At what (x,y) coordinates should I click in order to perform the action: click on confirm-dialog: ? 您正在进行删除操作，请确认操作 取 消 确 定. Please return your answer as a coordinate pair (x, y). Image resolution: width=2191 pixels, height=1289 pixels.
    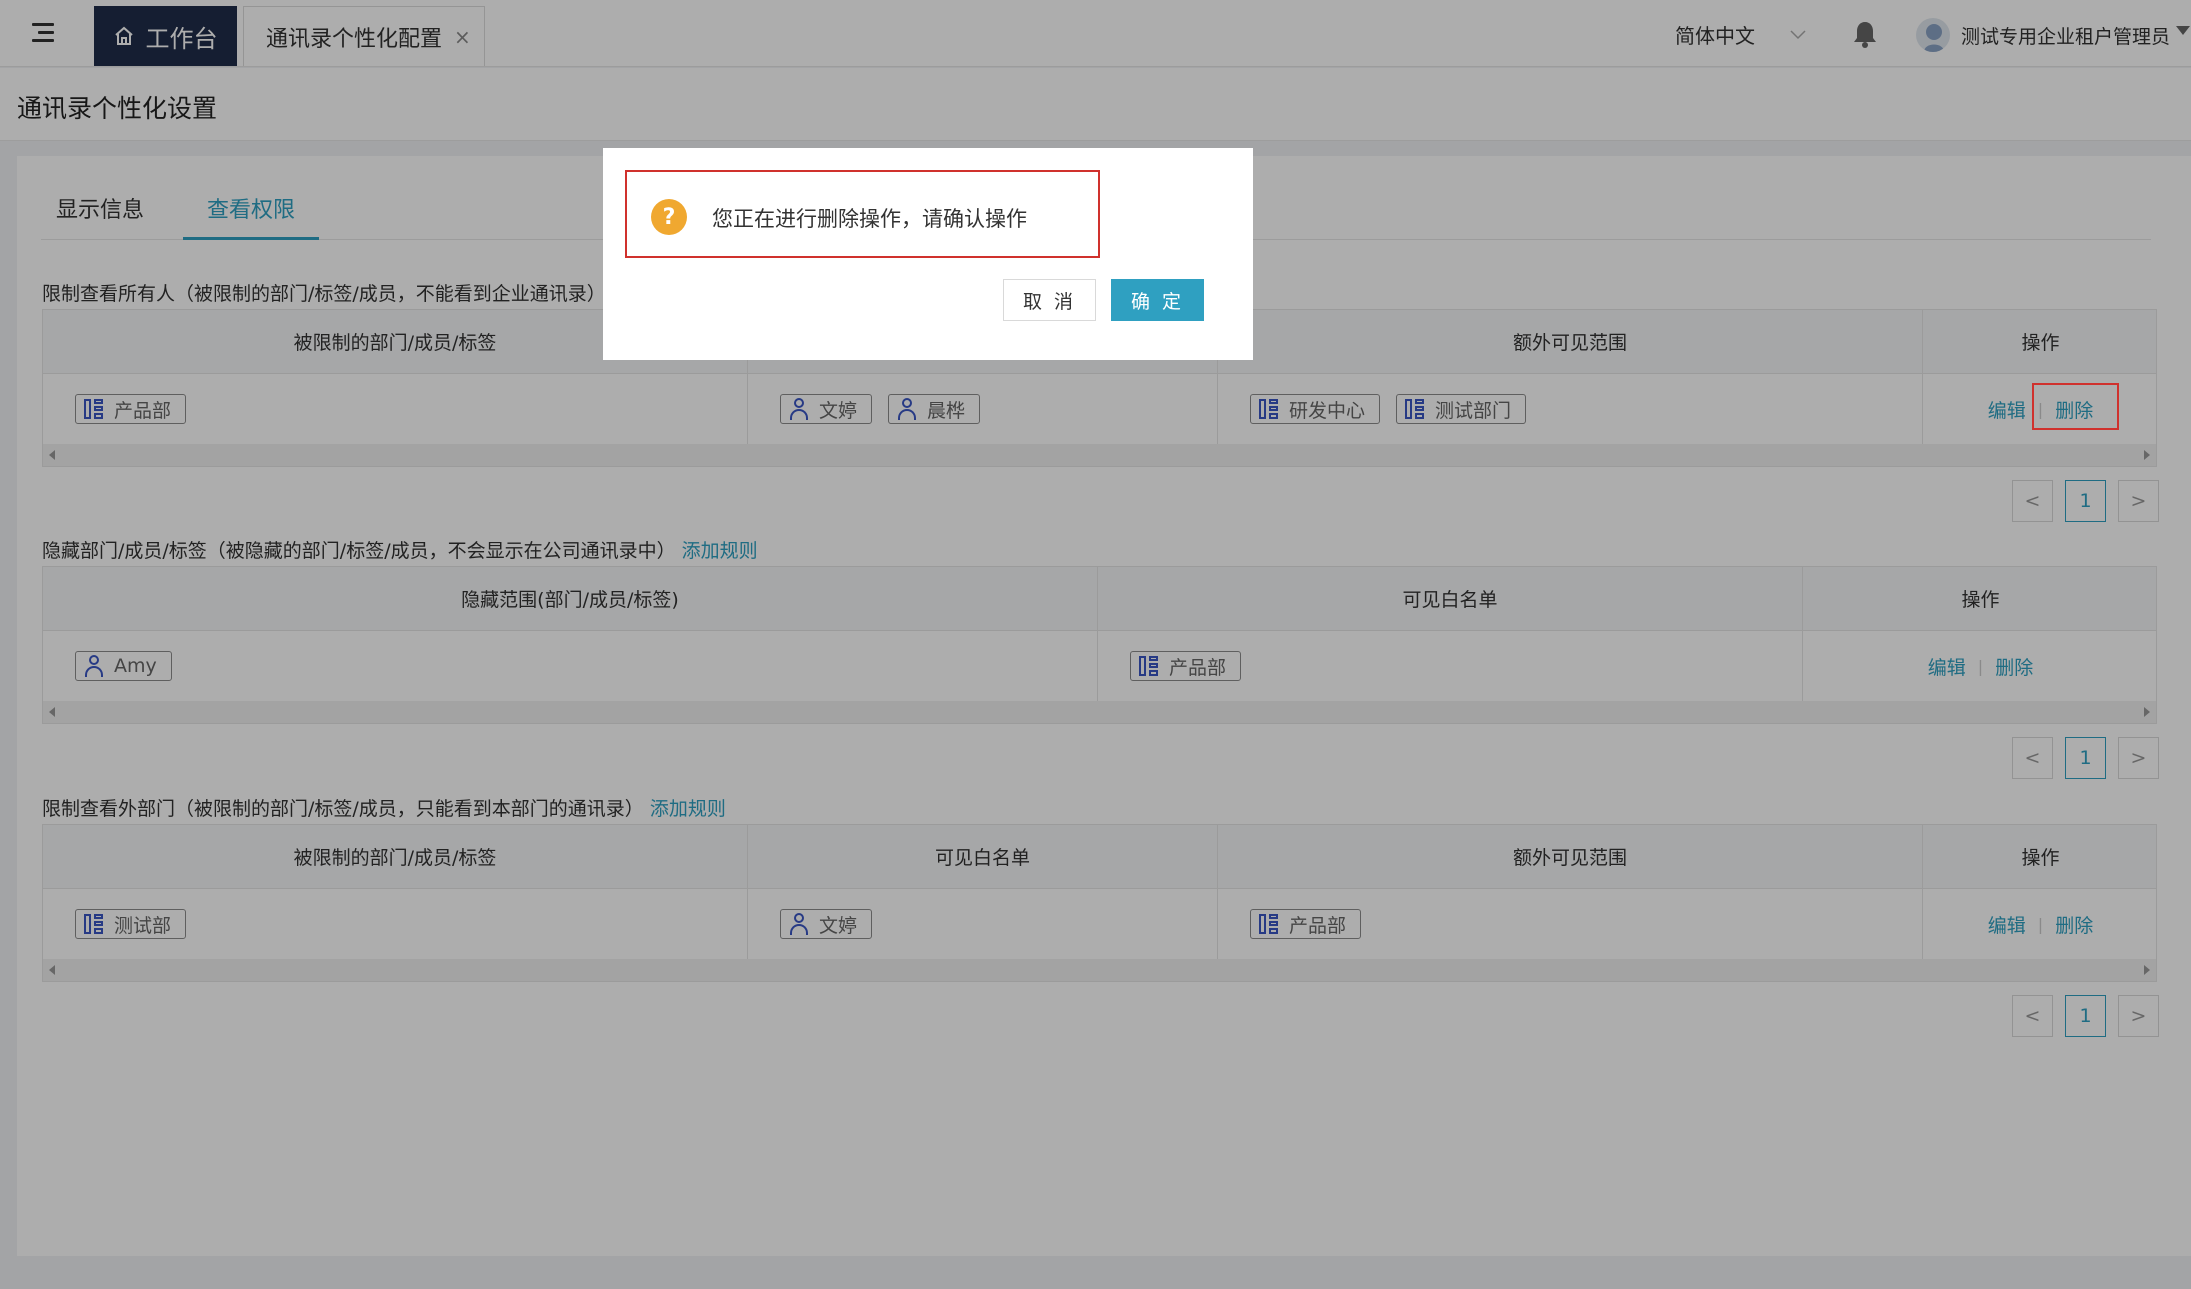
    Looking at the image, I should click on (928, 254).